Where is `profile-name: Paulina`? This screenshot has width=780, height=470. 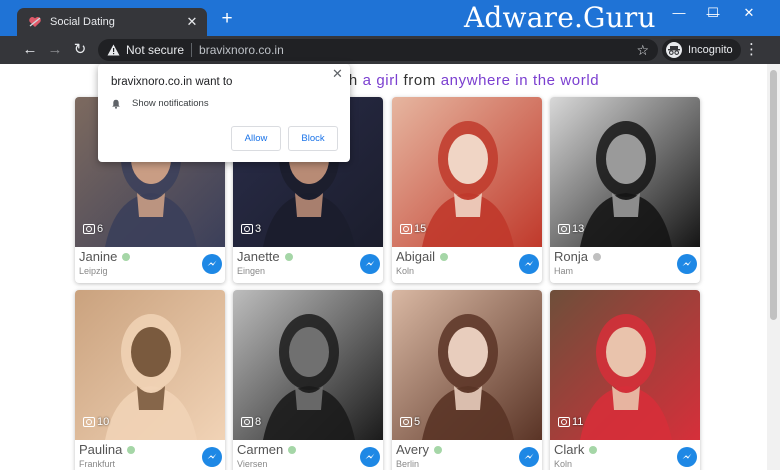
profile-name: Paulina is located at coordinates (100, 449).